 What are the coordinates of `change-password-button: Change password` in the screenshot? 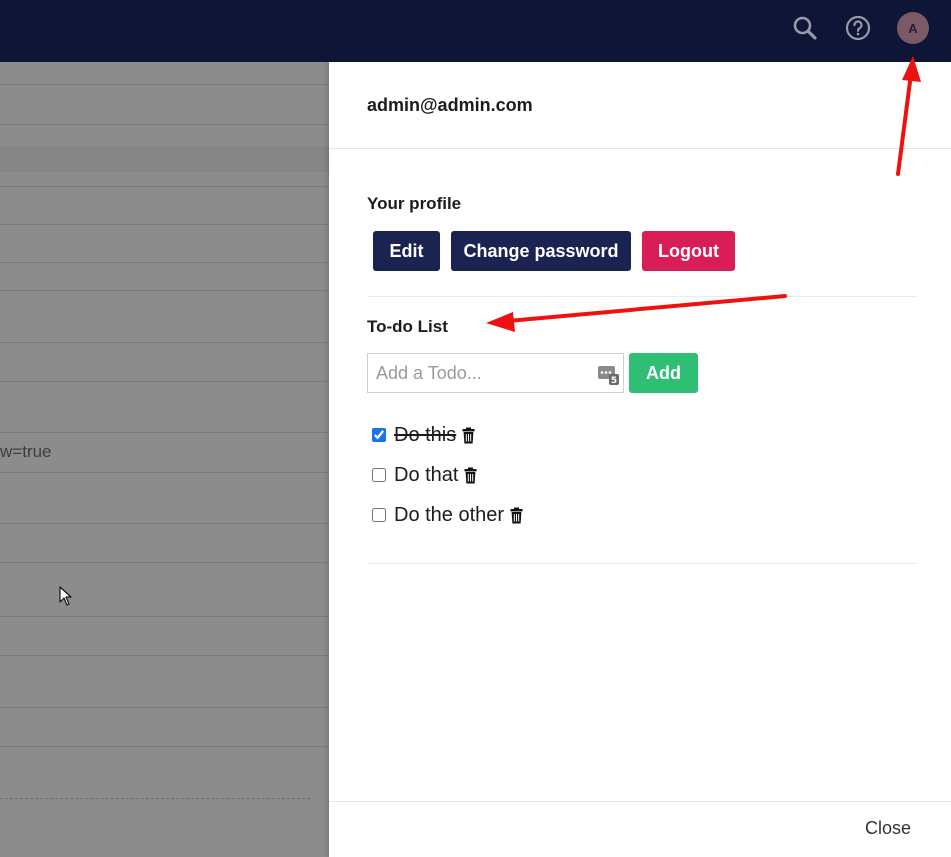 It's located at (541, 251).